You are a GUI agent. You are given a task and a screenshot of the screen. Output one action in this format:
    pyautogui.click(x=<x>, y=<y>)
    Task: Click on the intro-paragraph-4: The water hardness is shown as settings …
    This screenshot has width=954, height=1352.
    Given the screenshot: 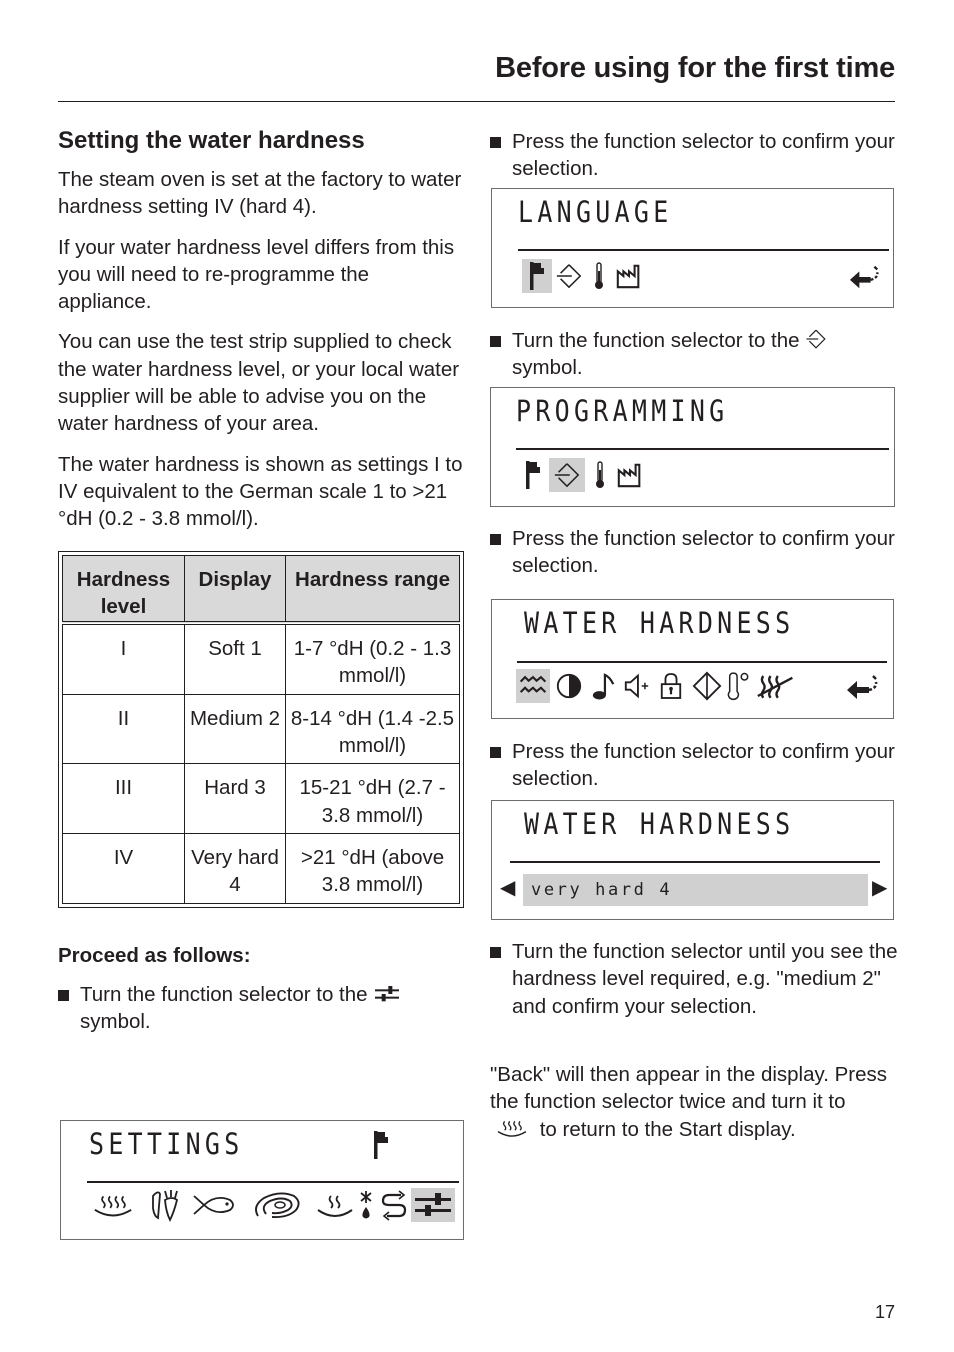 What is the action you would take?
    pyautogui.click(x=260, y=491)
    